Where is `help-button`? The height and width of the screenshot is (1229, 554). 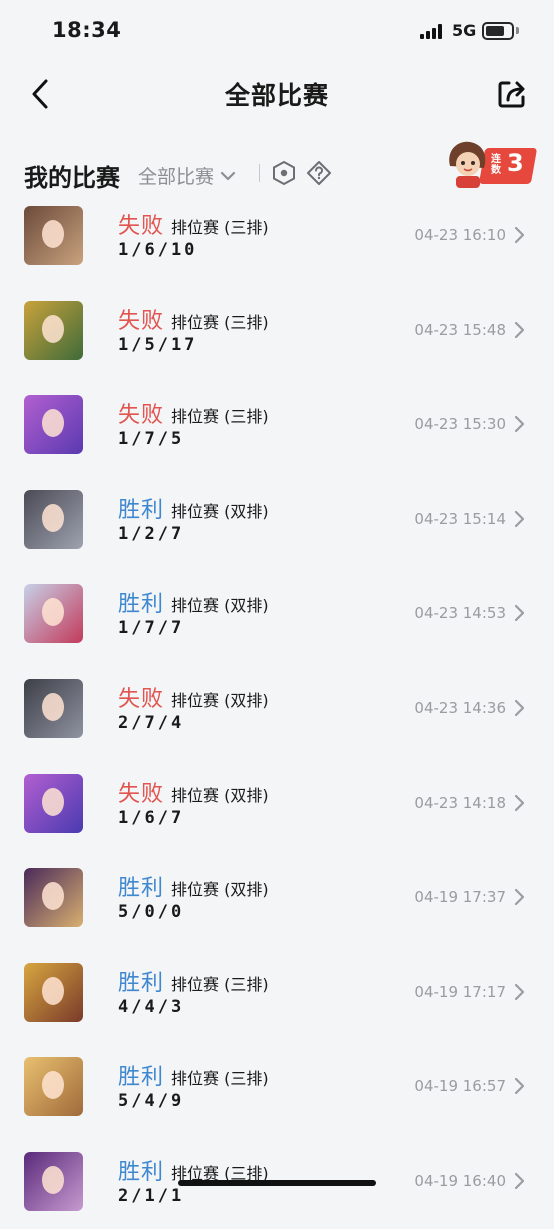
help-button is located at coordinates (319, 173).